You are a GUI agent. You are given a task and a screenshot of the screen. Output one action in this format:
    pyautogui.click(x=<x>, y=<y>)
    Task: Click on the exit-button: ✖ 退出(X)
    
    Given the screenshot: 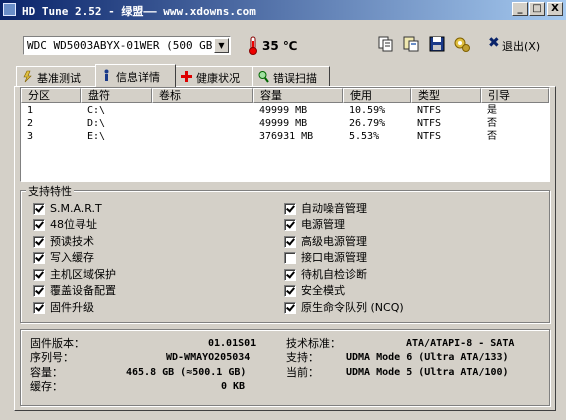 What is the action you would take?
    pyautogui.click(x=518, y=44)
    